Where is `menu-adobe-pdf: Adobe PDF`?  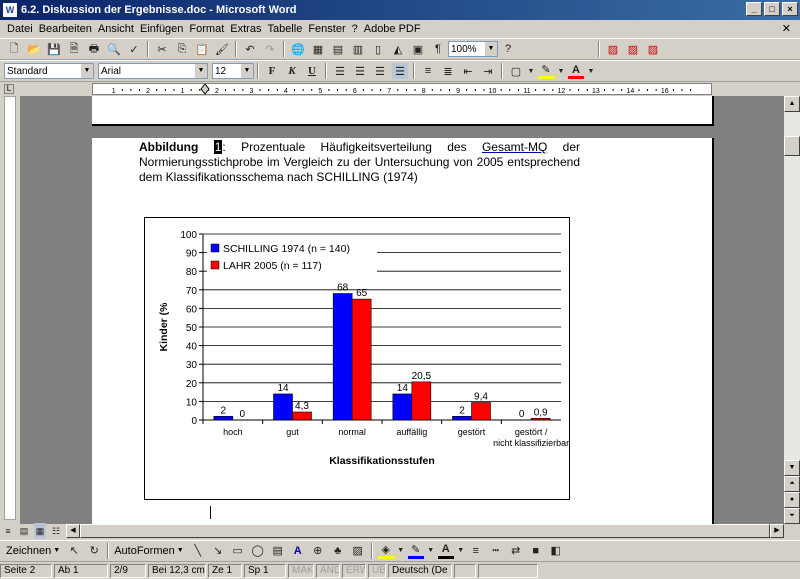
menu-adobe-pdf: Adobe PDF is located at coordinates (392, 29).